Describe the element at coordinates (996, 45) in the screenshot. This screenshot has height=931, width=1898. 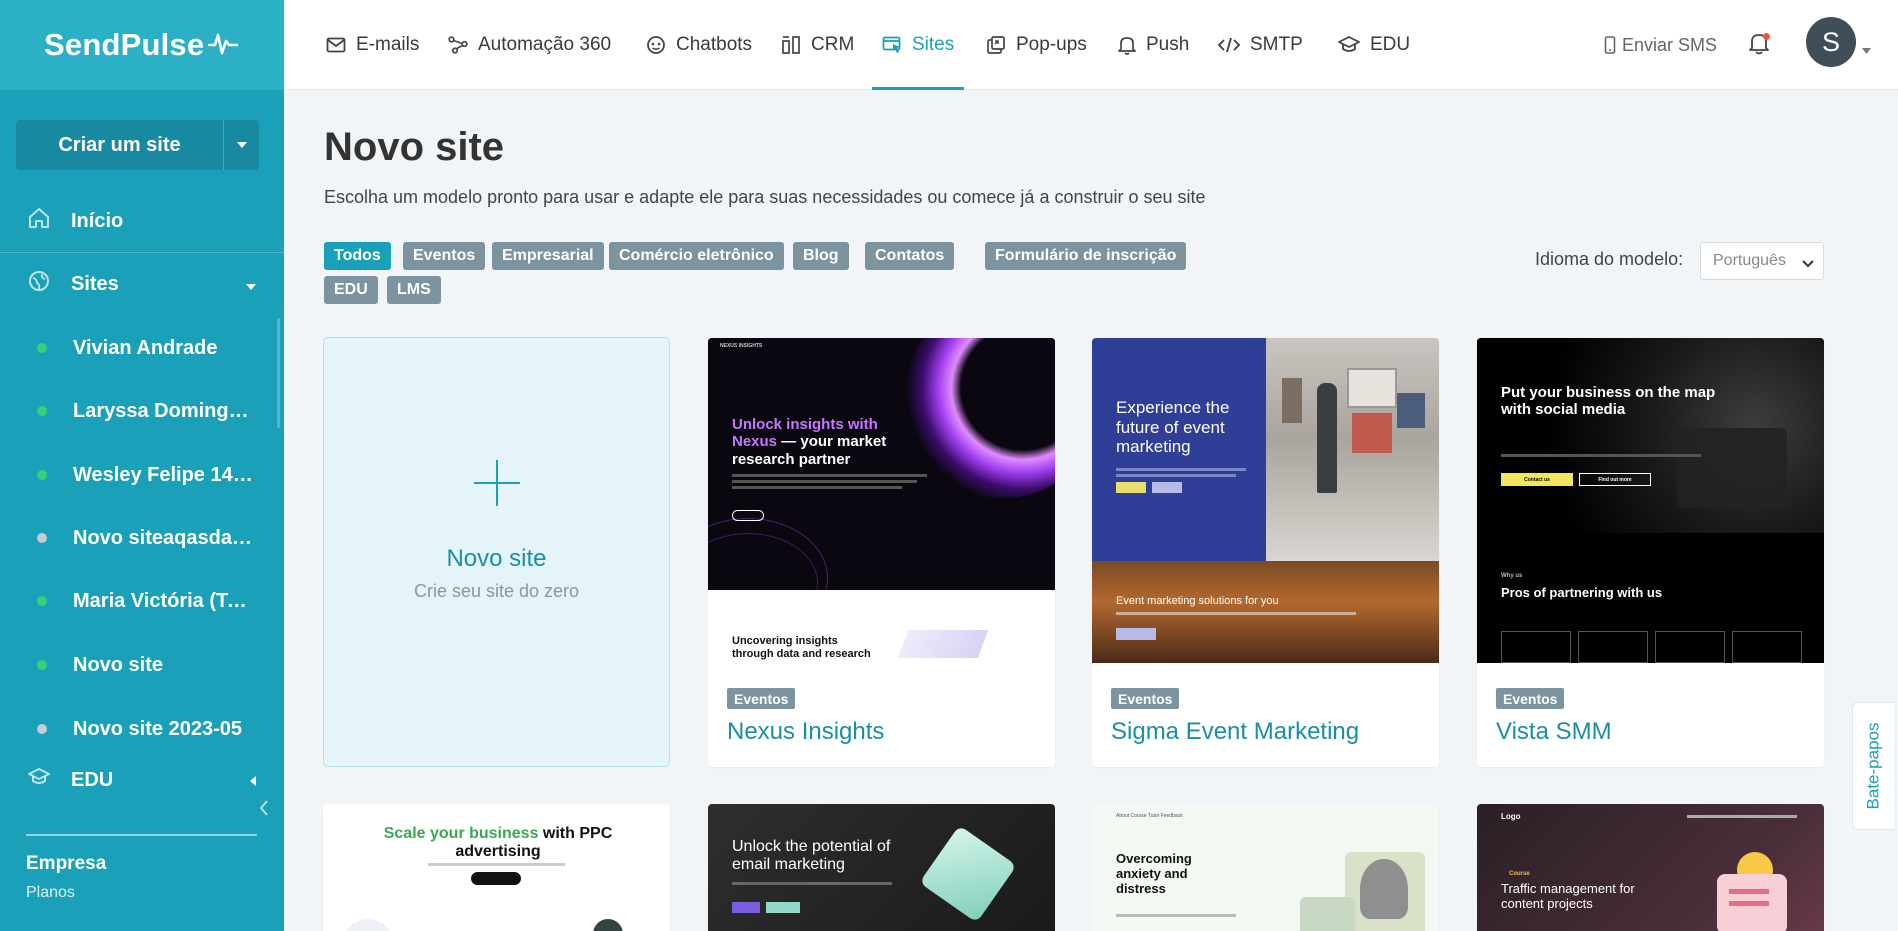
I see `popups-icon` at that location.